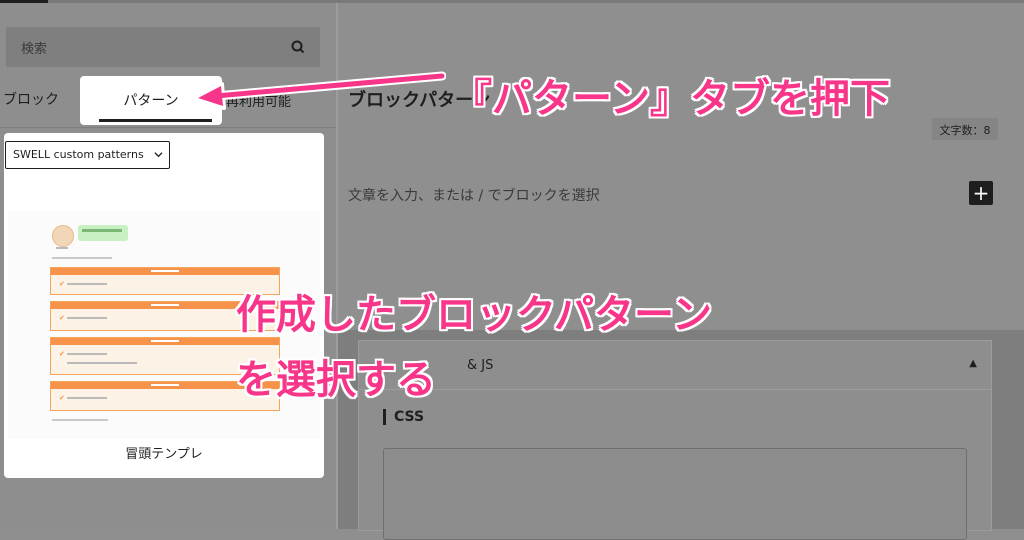 Image resolution: width=1024 pixels, height=540 pixels. Describe the element at coordinates (34, 49) in the screenshot. I see `search-placeholder: 検索` at that location.